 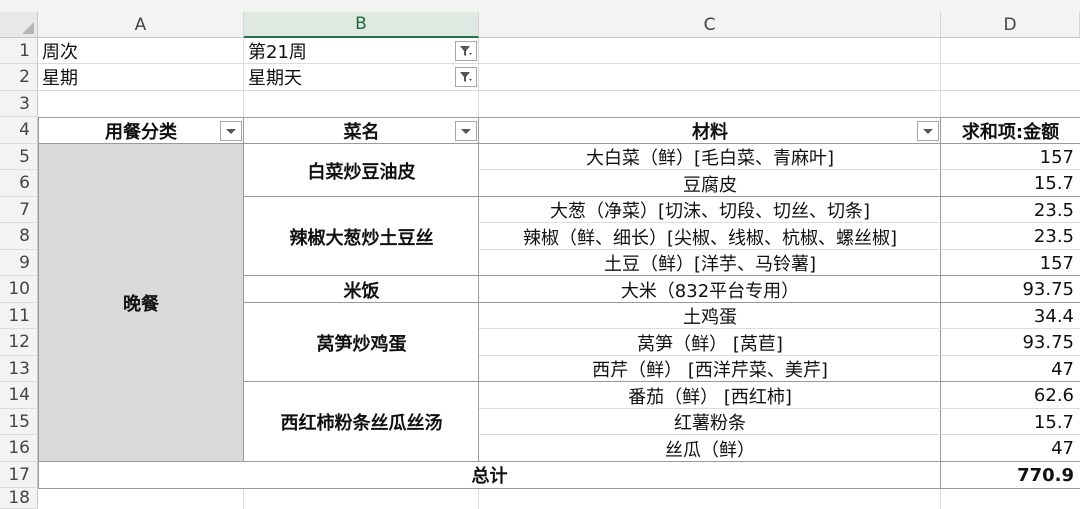 I want to click on dish-cell: 西红柿粉条丝瓜丝汤, so click(x=361, y=422).